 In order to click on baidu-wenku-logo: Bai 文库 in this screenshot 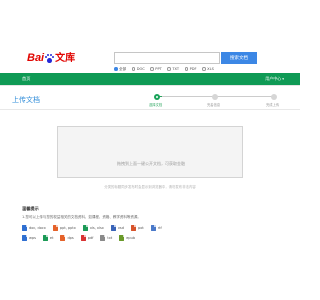, I will do `click(51, 58)`.